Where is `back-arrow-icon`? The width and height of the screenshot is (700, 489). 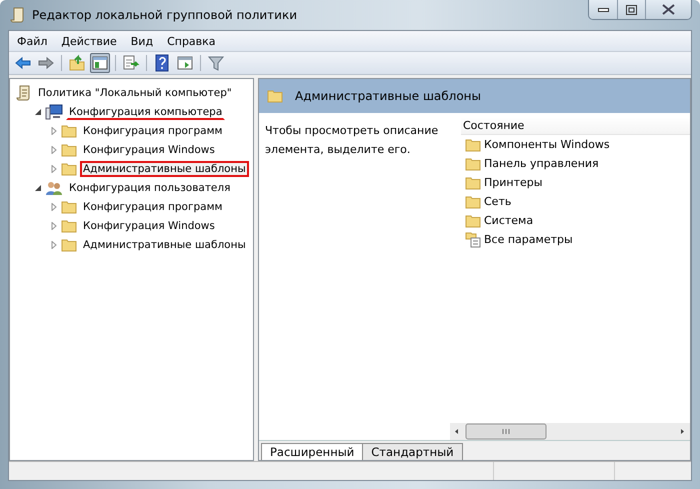
back-arrow-icon is located at coordinates (23, 63).